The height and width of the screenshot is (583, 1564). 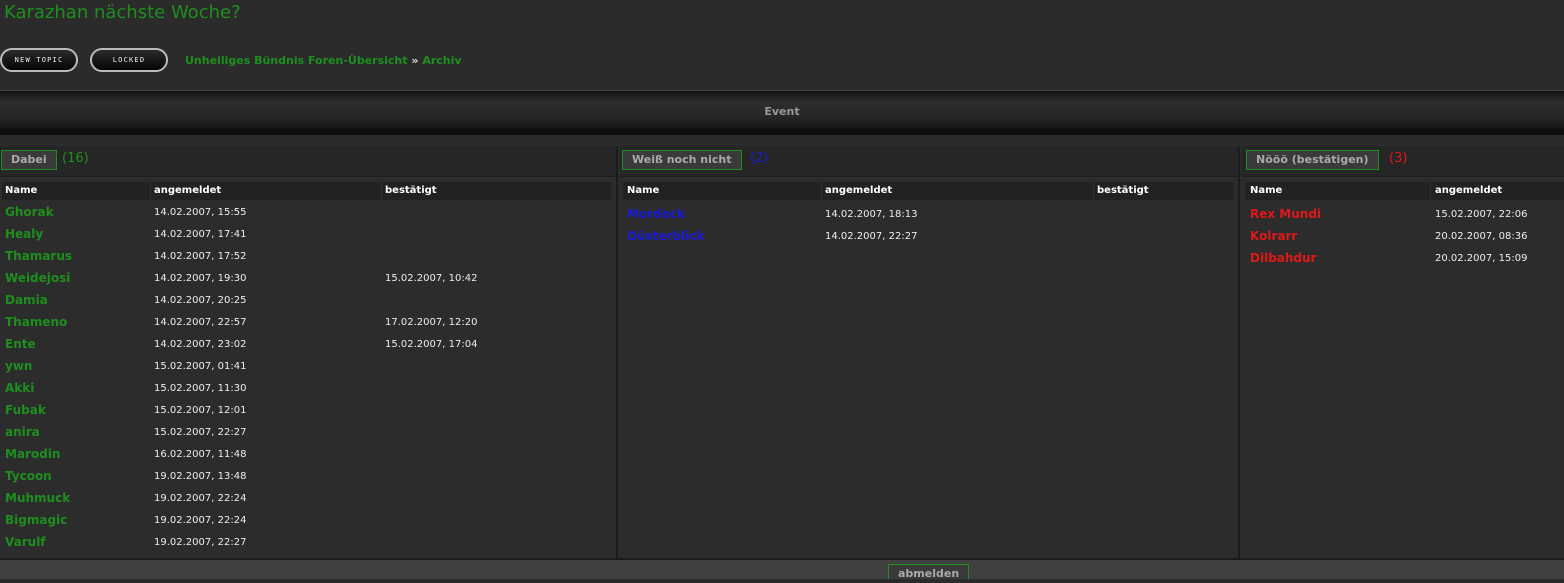 I want to click on member-name-link: Thameno, so click(x=36, y=322).